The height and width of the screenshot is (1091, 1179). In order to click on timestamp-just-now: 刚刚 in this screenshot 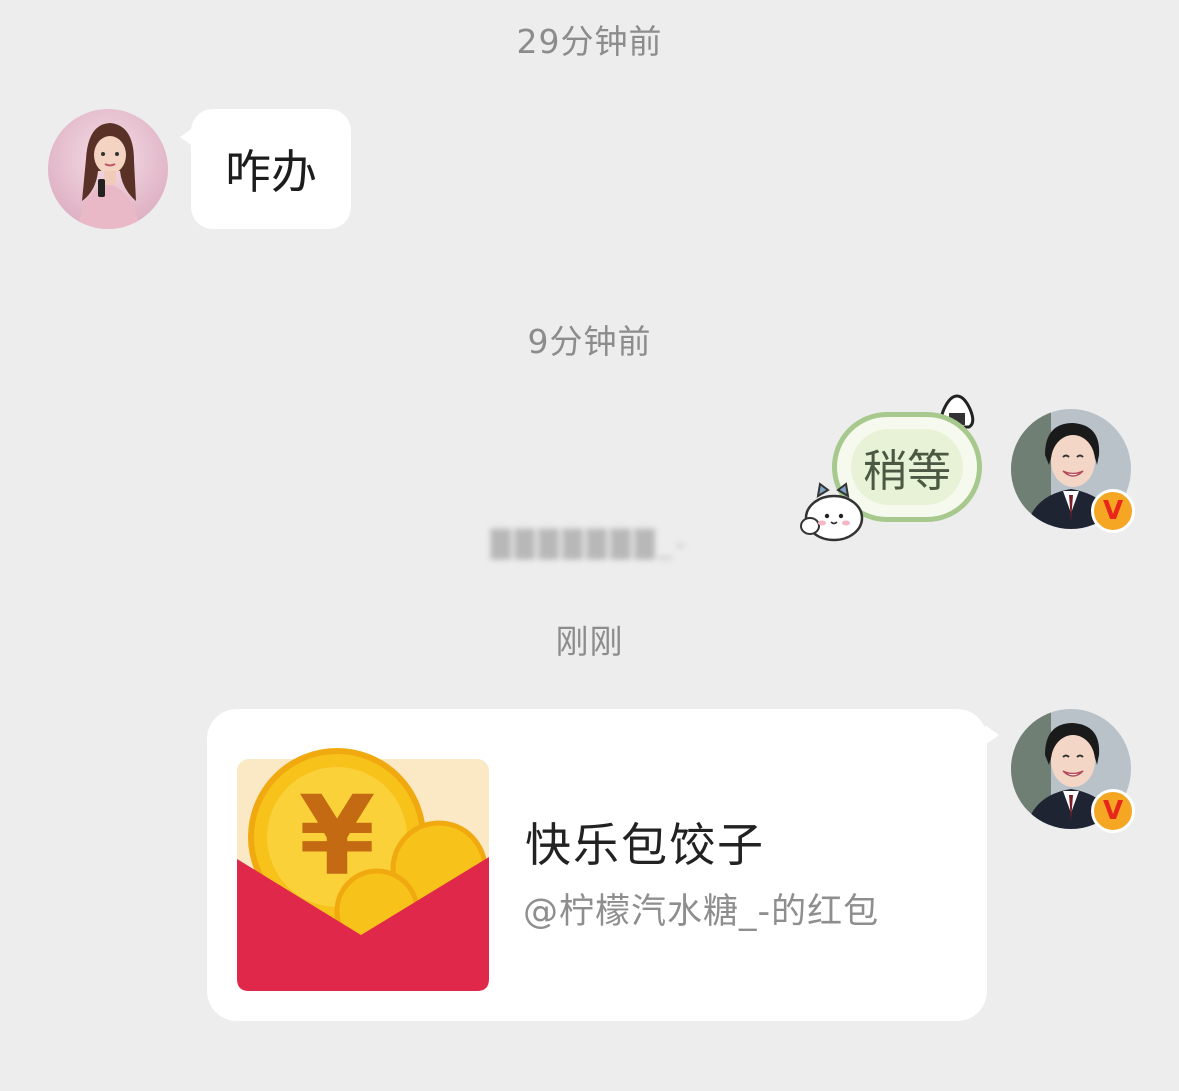, I will do `click(589, 641)`.